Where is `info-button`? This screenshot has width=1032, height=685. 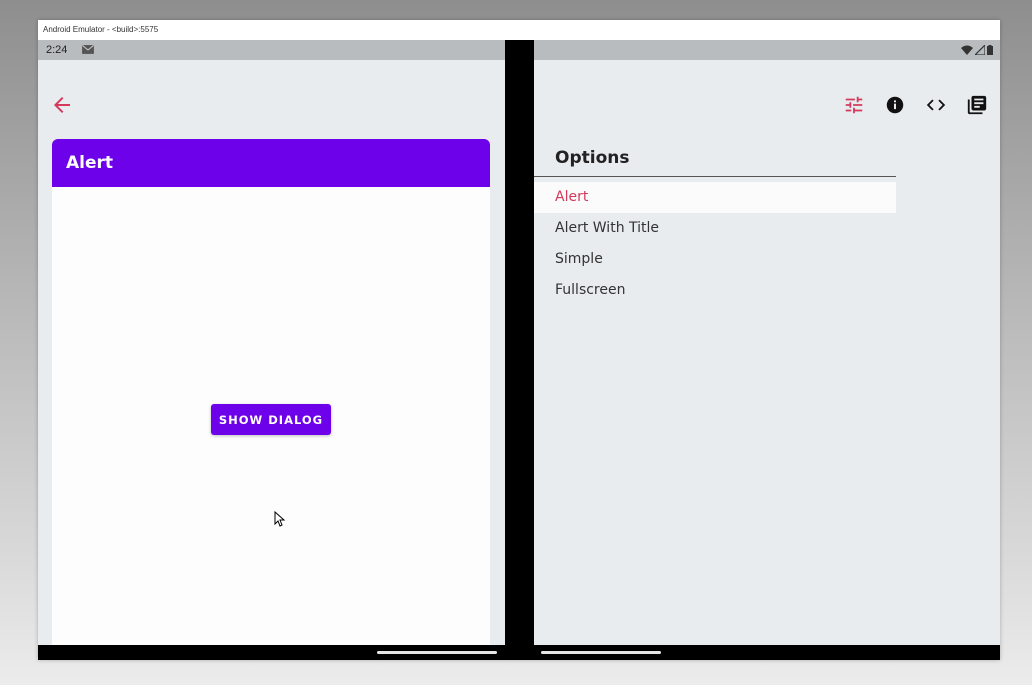
info-button is located at coordinates (895, 105).